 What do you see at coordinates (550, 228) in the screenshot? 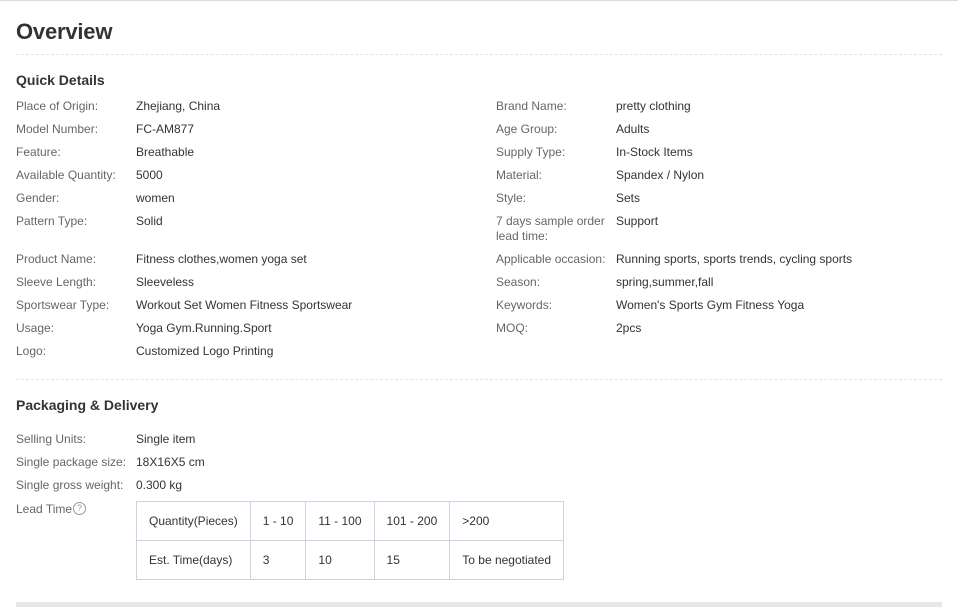
I see `attr-label: 7 days sample order lead time:` at bounding box center [550, 228].